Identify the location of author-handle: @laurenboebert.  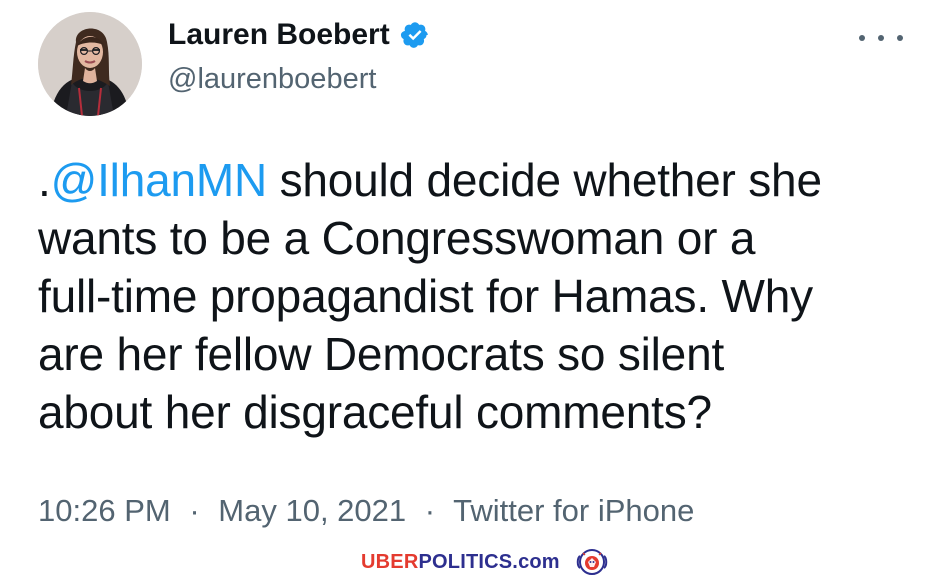
(272, 79).